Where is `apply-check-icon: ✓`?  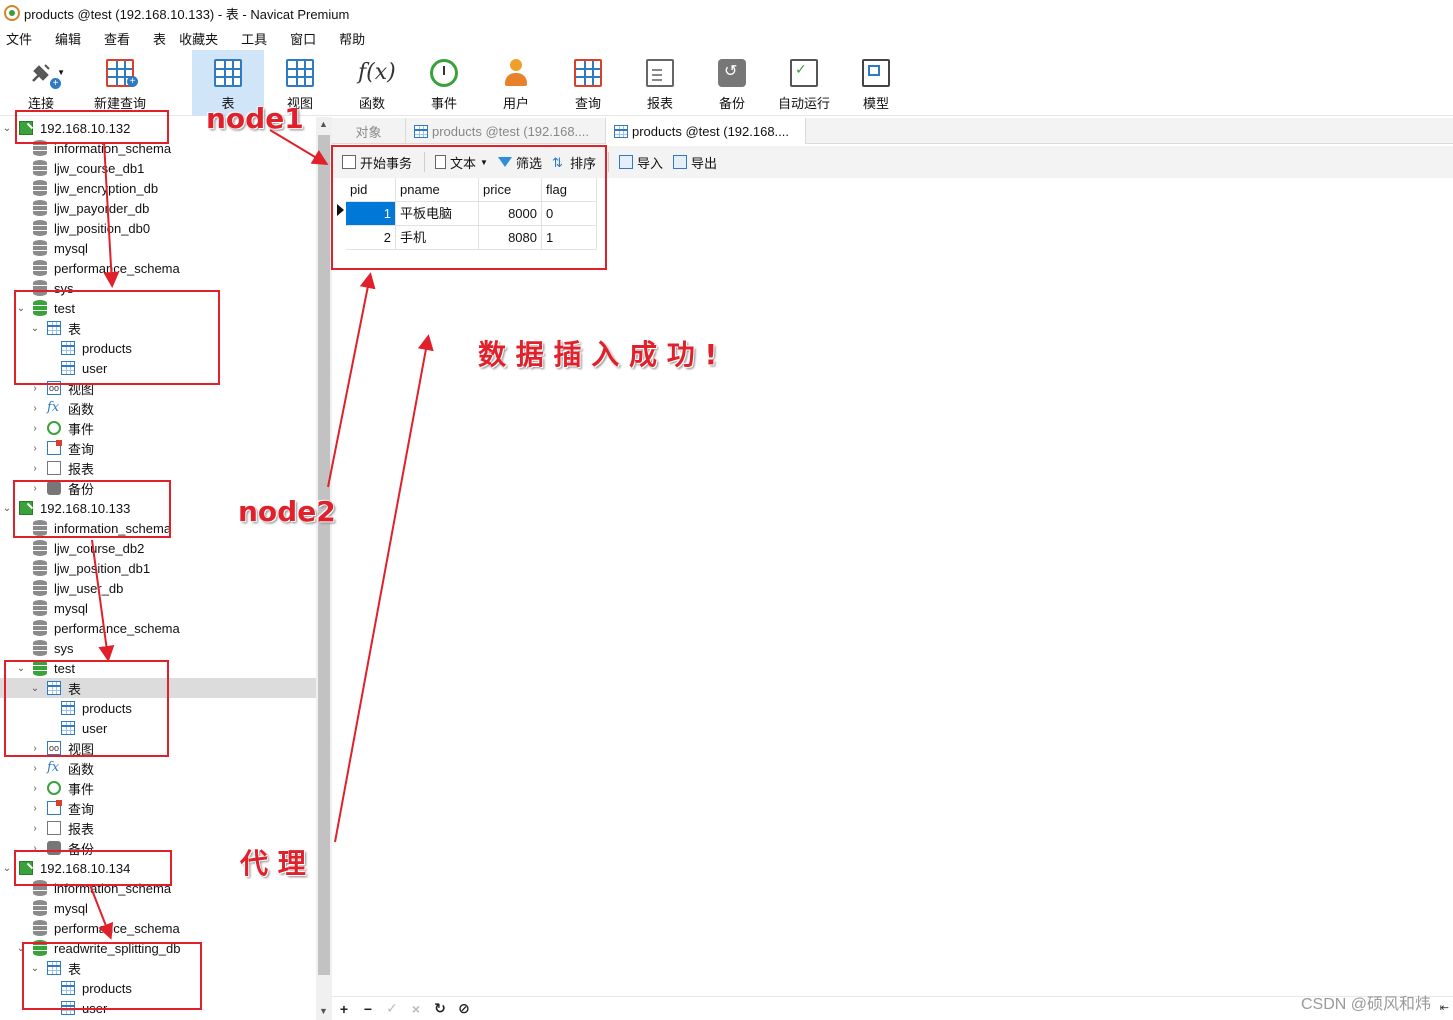
apply-check-icon: ✓ is located at coordinates (392, 1008).